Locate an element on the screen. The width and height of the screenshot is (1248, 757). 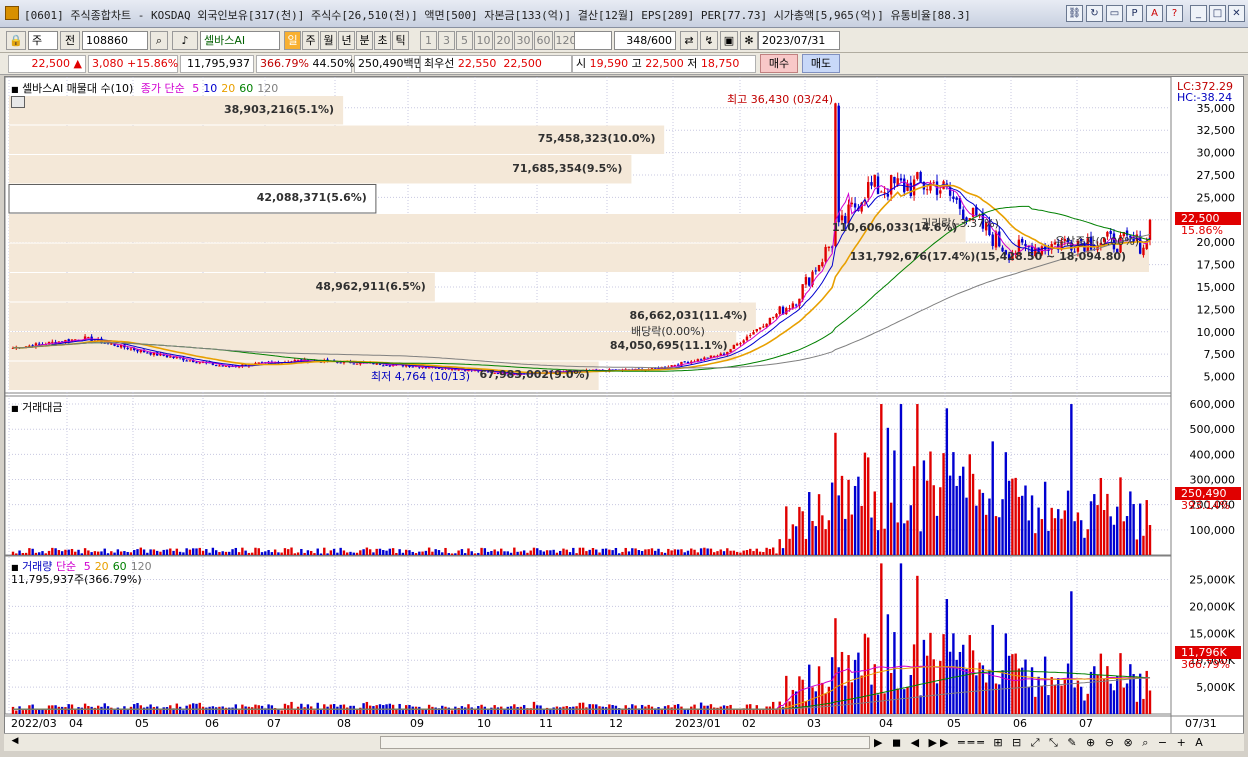
settings-icon: ✻ is located at coordinates (749, 40).